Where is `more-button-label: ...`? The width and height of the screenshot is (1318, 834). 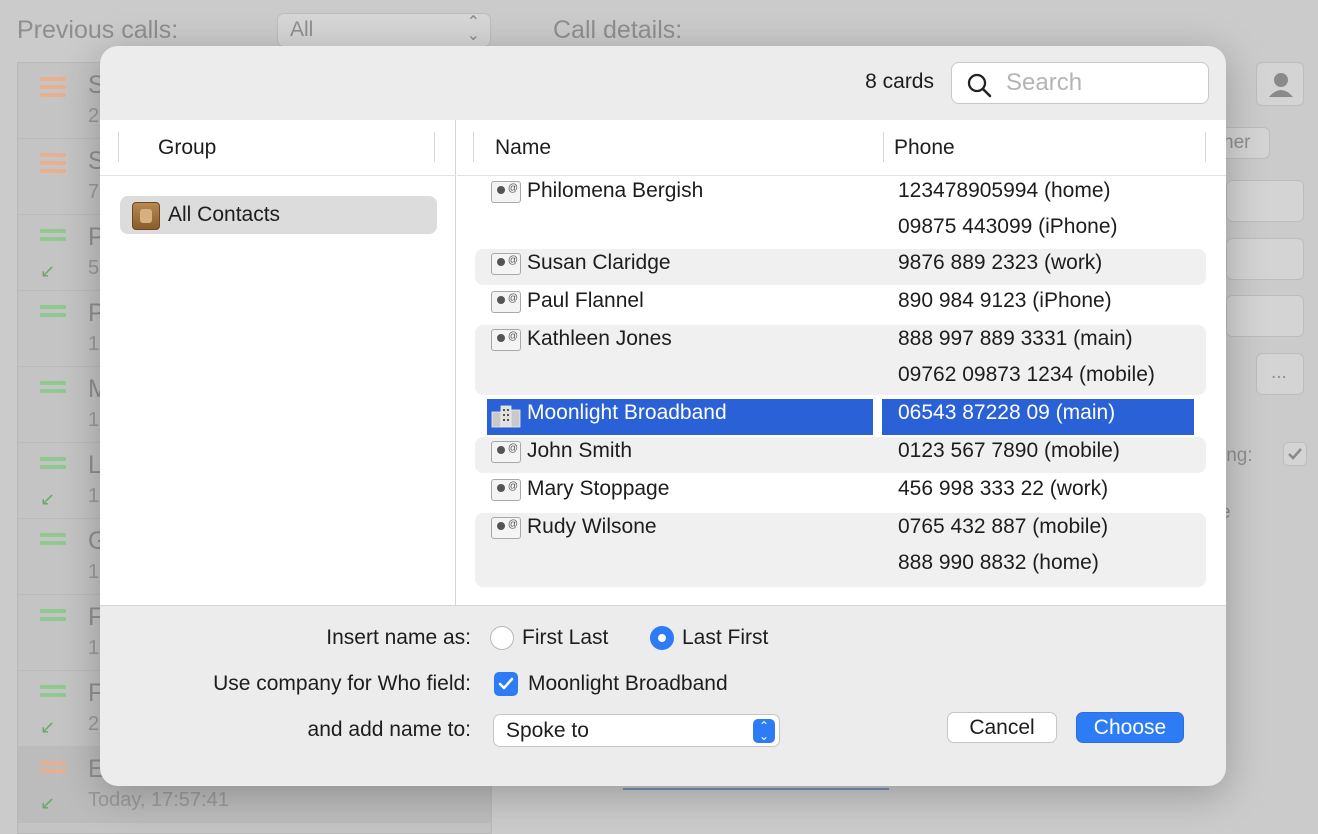
more-button-label: ... is located at coordinates (1279, 372).